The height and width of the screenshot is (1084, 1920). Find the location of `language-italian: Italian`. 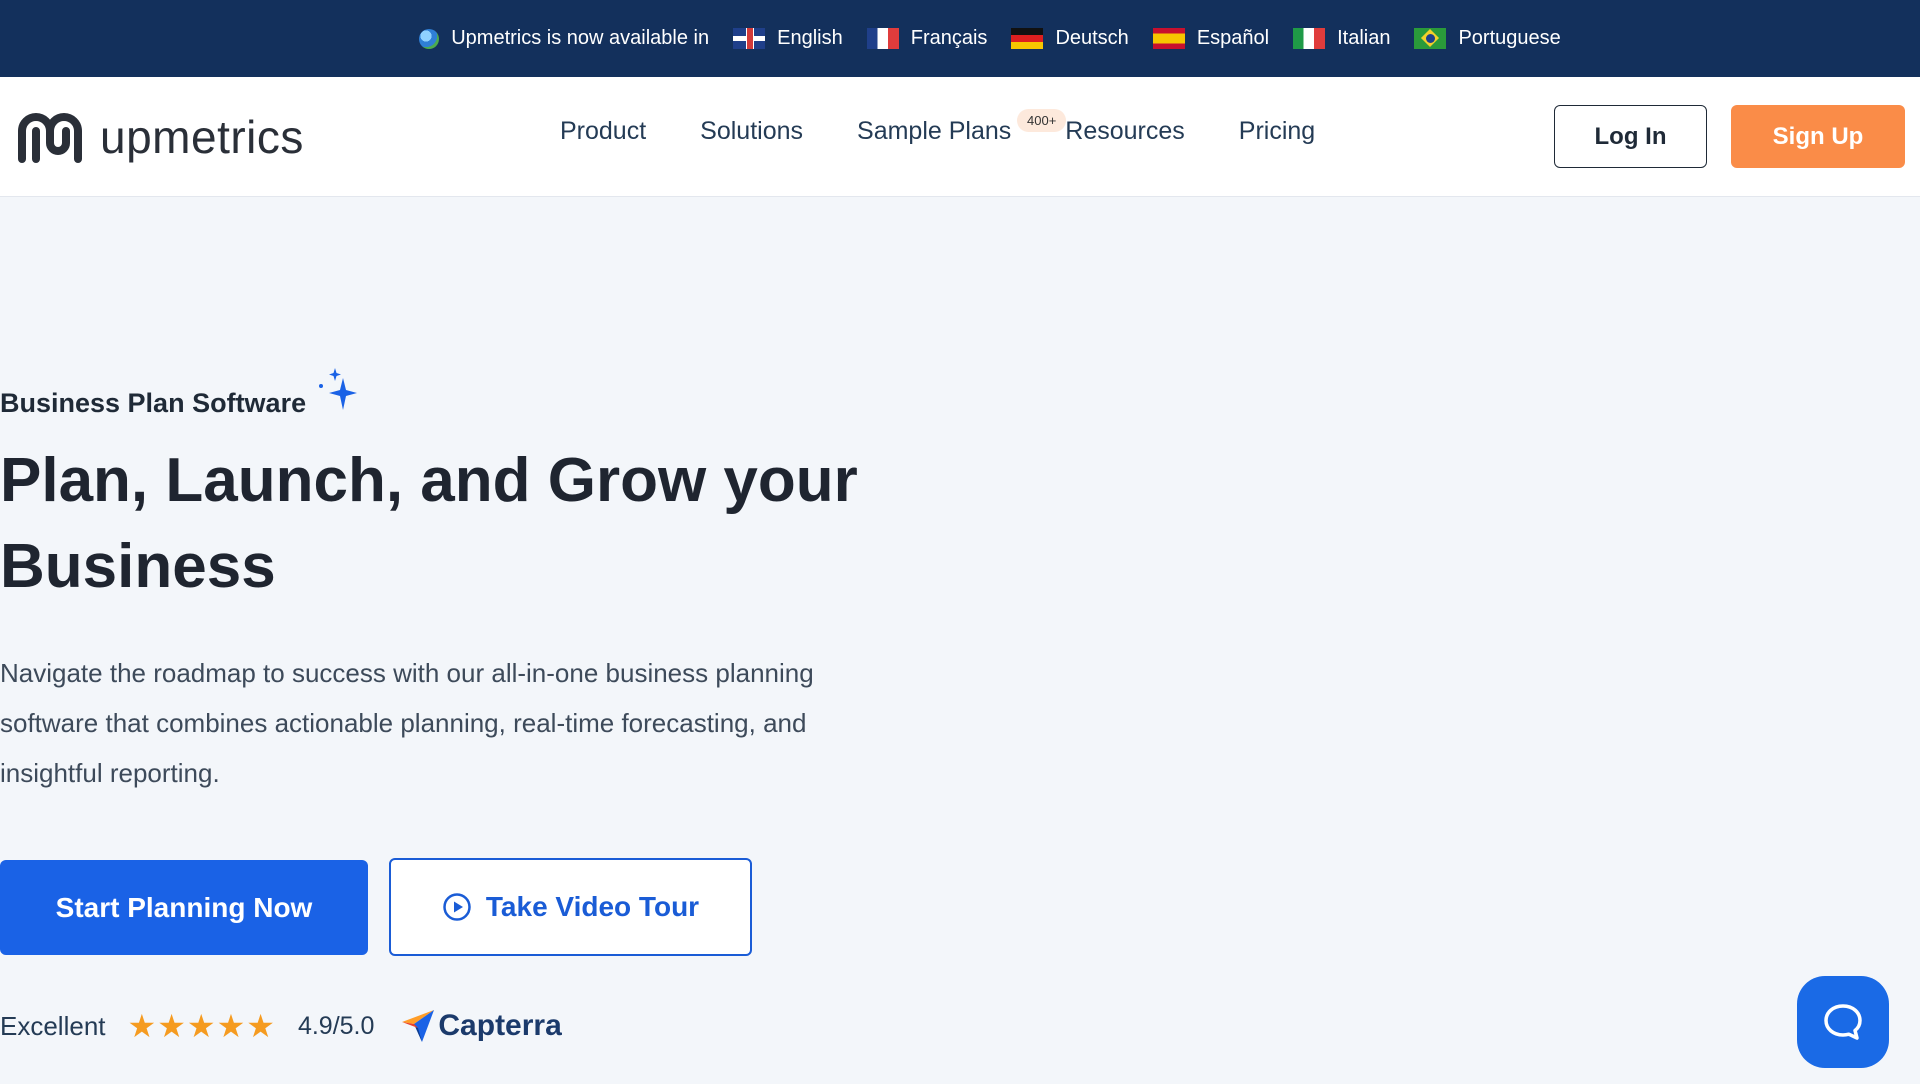

language-italian: Italian is located at coordinates (1341, 38).